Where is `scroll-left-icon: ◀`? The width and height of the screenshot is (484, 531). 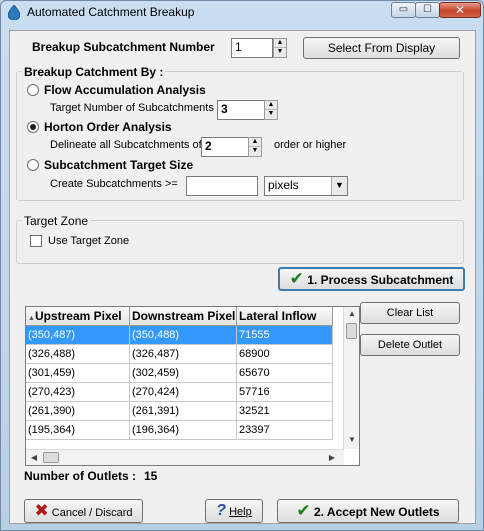
scroll-left-icon: ◀ is located at coordinates (34, 457).